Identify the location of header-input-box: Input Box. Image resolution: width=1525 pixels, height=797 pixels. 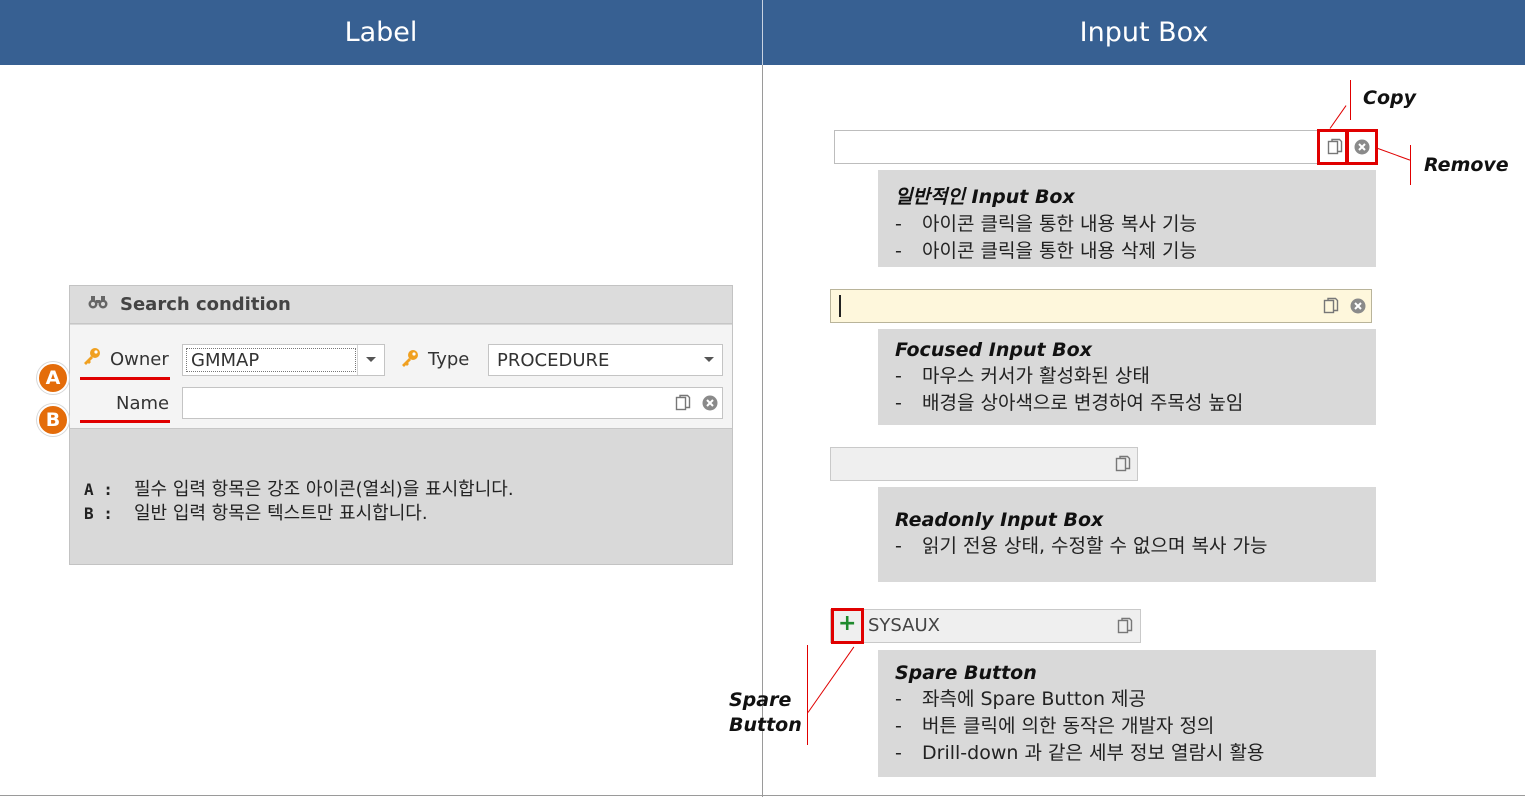
(1144, 32).